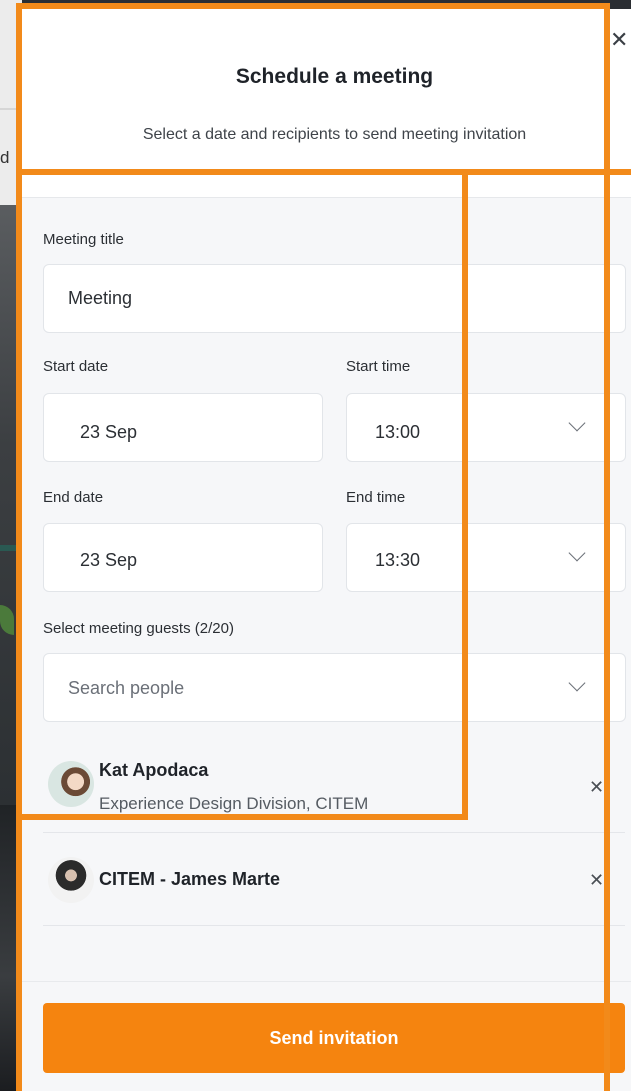 This screenshot has height=1091, width=631. Describe the element at coordinates (620, 40) in the screenshot. I see `close-icon: ✕` at that location.